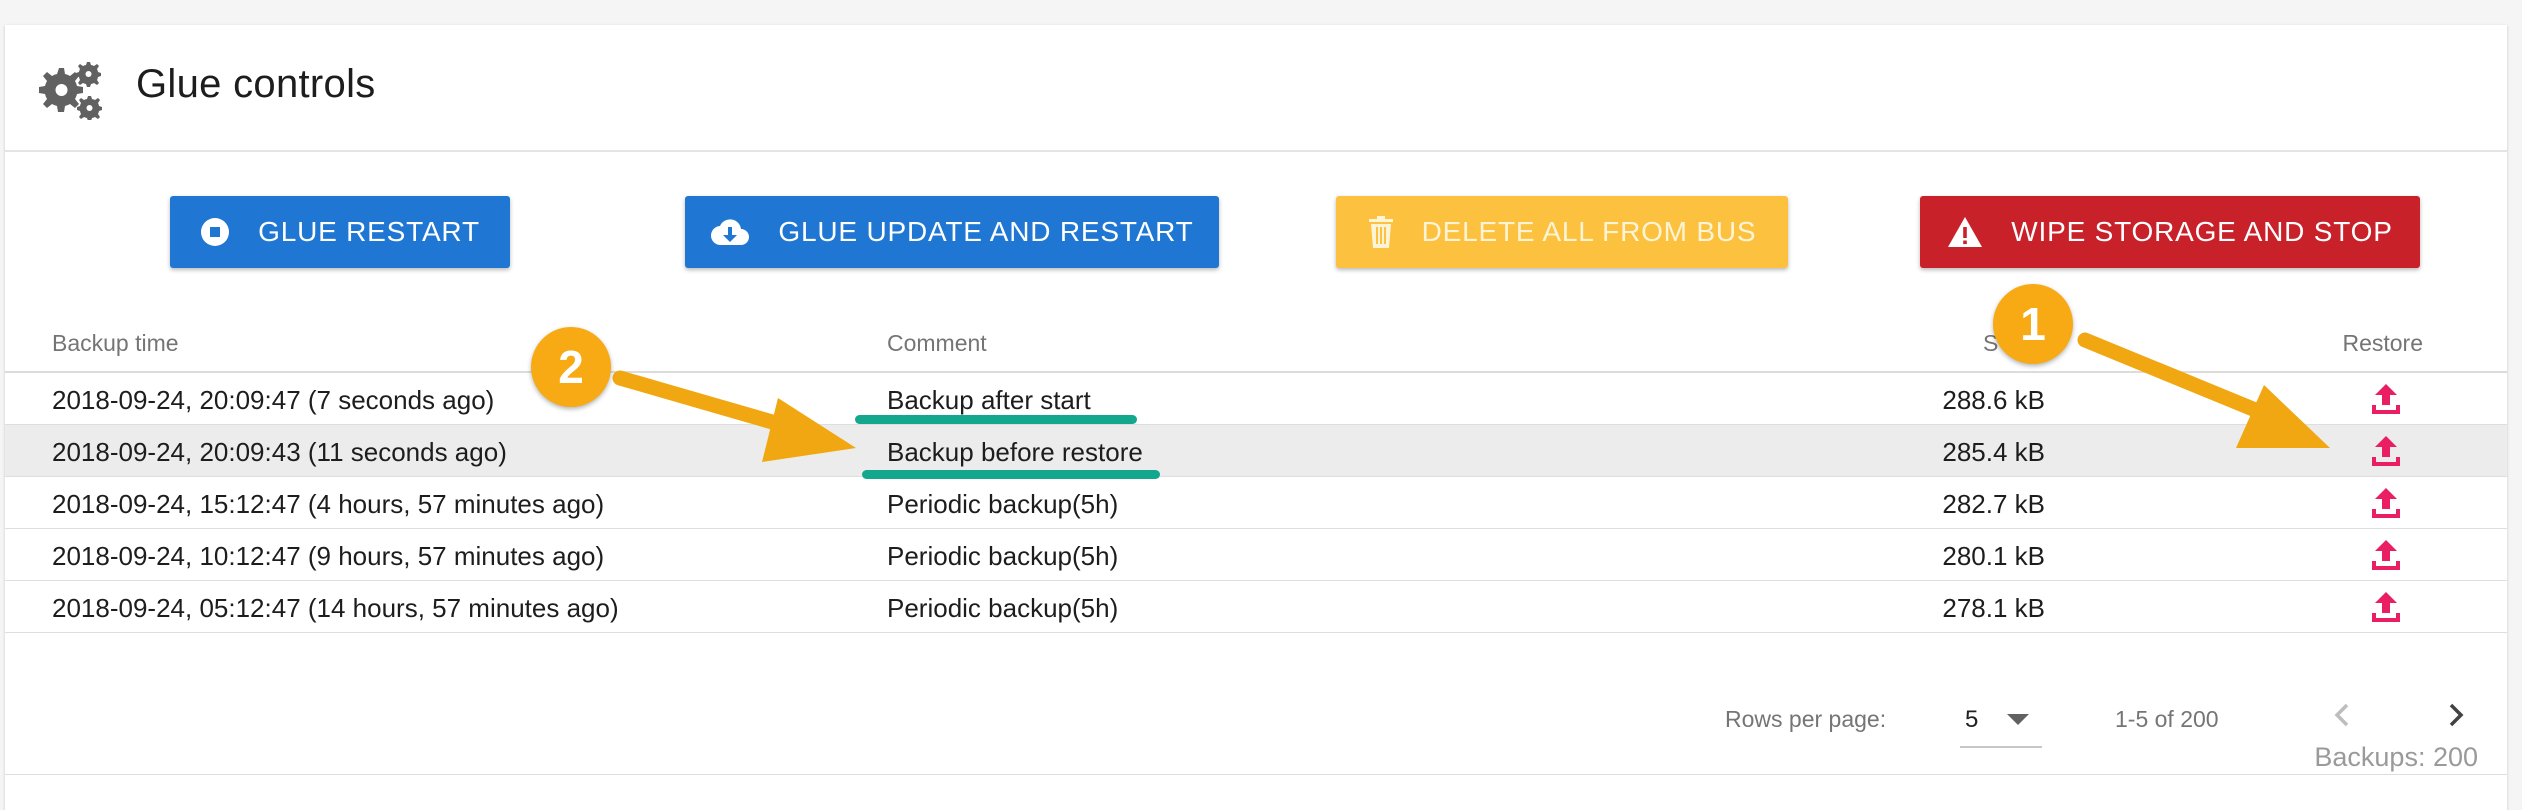 The image size is (2522, 810). What do you see at coordinates (1993, 504) in the screenshot?
I see `size-cell: 282.7 kB` at bounding box center [1993, 504].